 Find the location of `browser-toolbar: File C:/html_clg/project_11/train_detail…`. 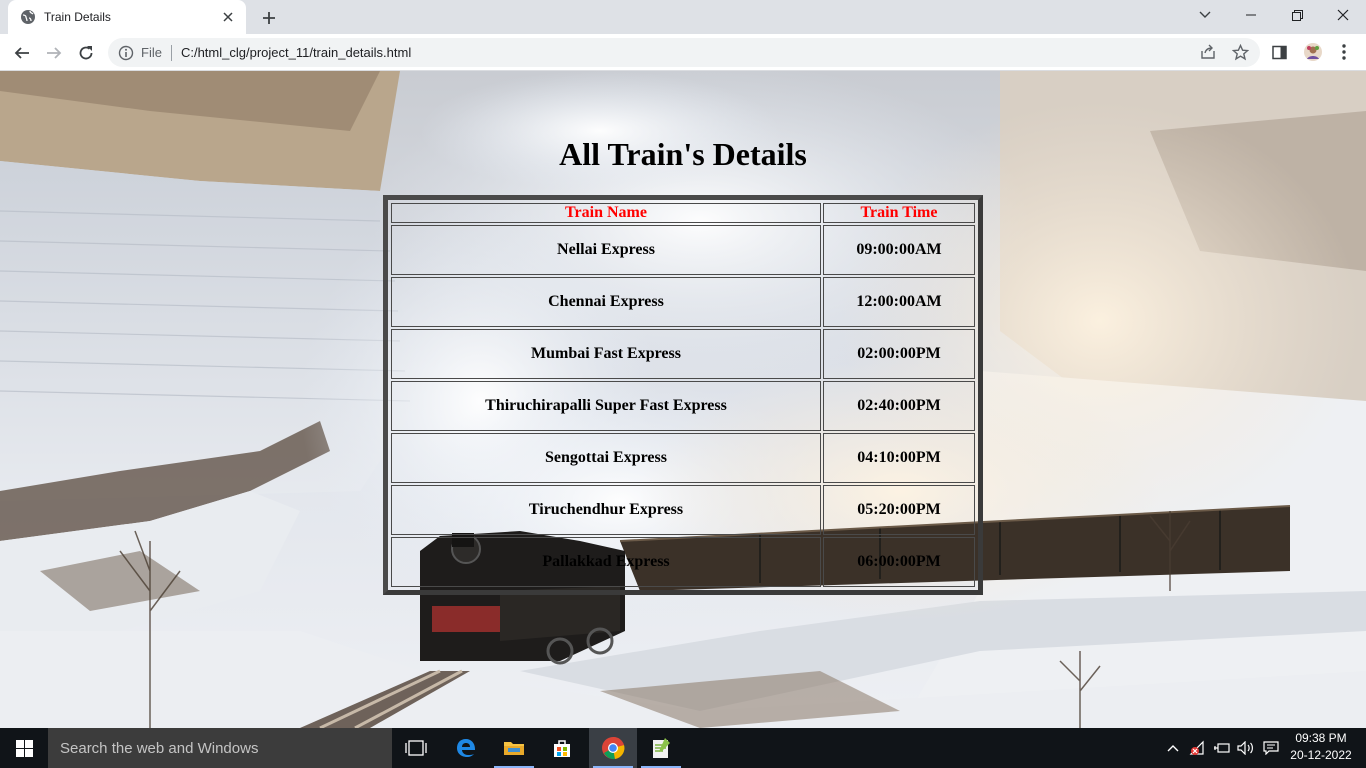

browser-toolbar: File C:/html_clg/project_11/train_detail… is located at coordinates (683, 52).